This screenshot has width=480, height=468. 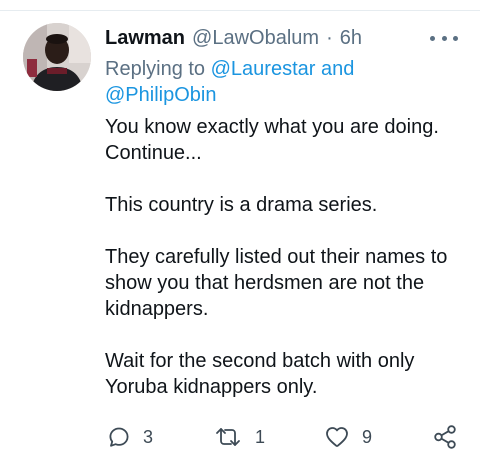 I want to click on retweet-button: 1, so click(x=239, y=437).